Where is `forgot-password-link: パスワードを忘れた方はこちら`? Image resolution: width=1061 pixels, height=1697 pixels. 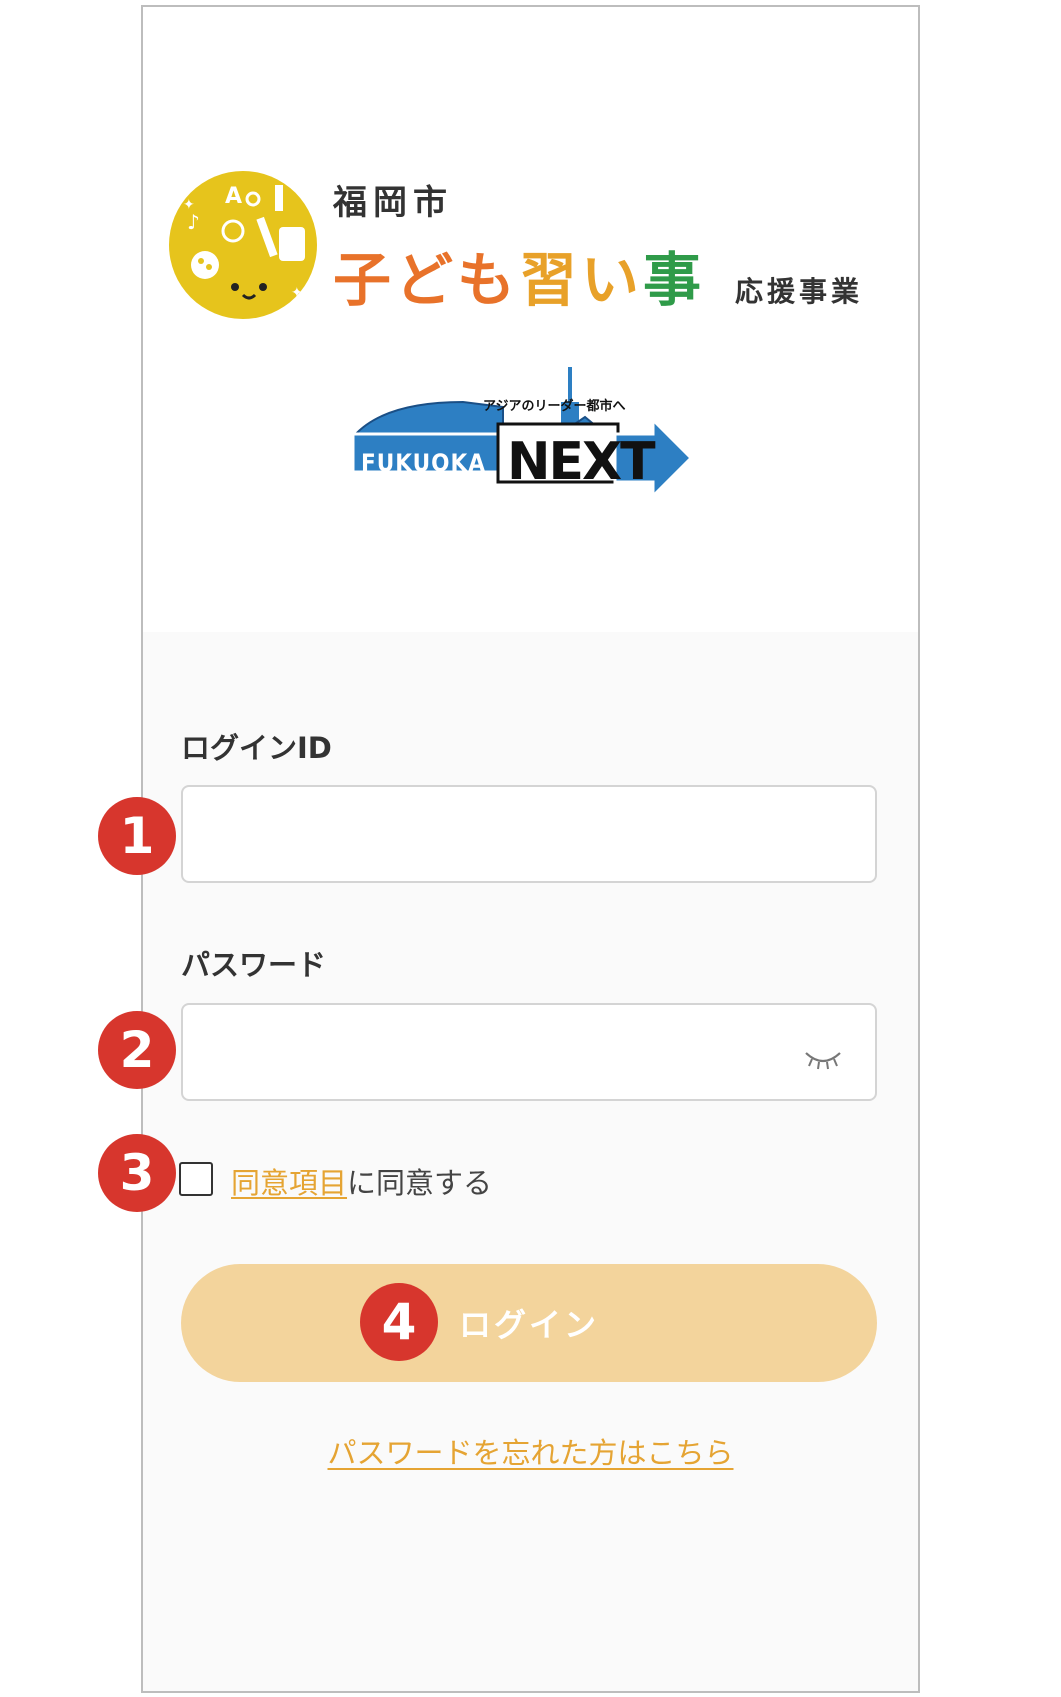
forgot-password-link: パスワードを忘れた方はこちら is located at coordinates (530, 1451).